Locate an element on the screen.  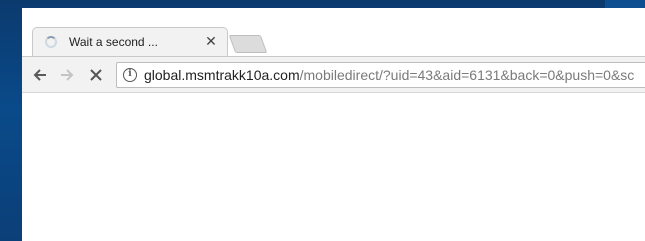
tab-close-icon: ✕ is located at coordinates (211, 41).